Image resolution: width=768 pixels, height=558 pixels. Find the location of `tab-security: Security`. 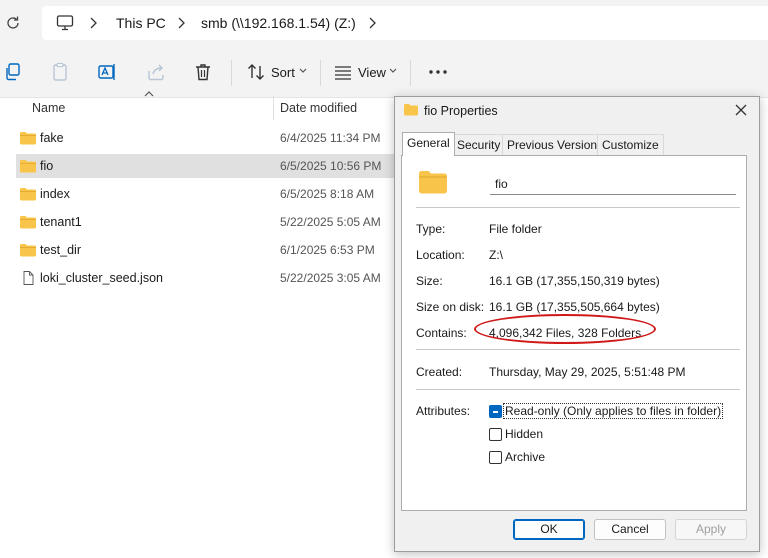

tab-security: Security is located at coordinates (479, 144).